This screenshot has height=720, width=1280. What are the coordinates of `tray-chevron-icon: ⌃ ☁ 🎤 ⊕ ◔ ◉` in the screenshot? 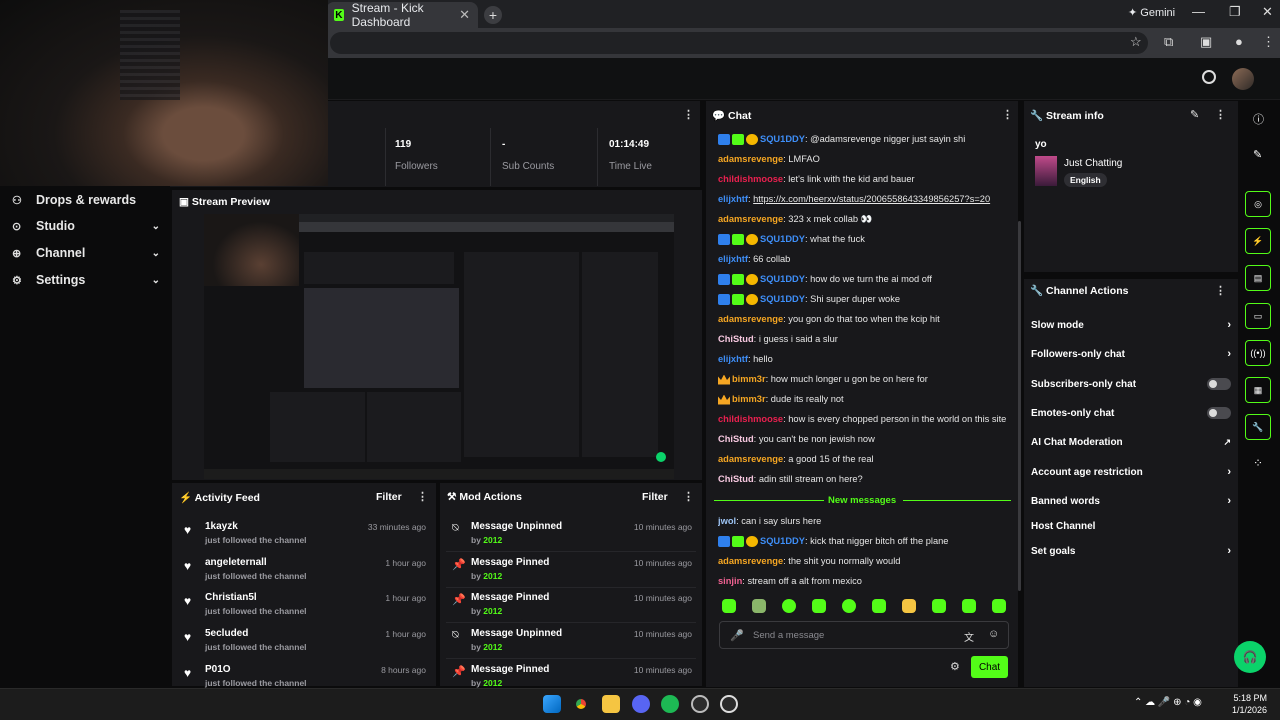 It's located at (1168, 702).